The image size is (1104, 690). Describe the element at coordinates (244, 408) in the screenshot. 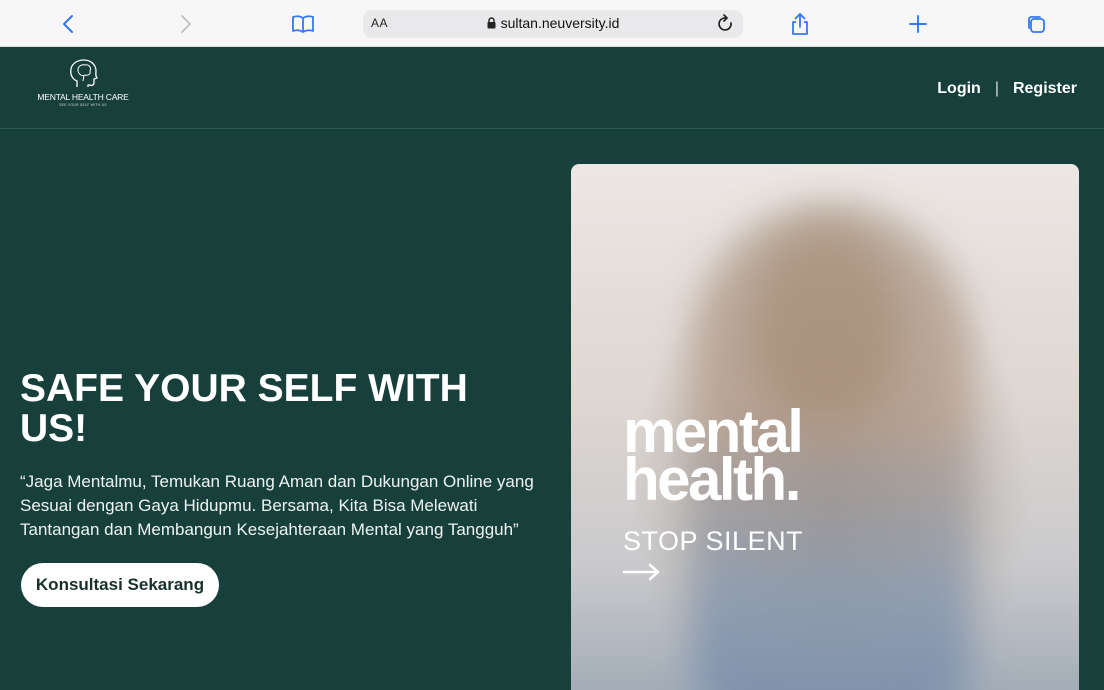

I see `hero-title: SAFE YOUR SELF WITH US!` at that location.